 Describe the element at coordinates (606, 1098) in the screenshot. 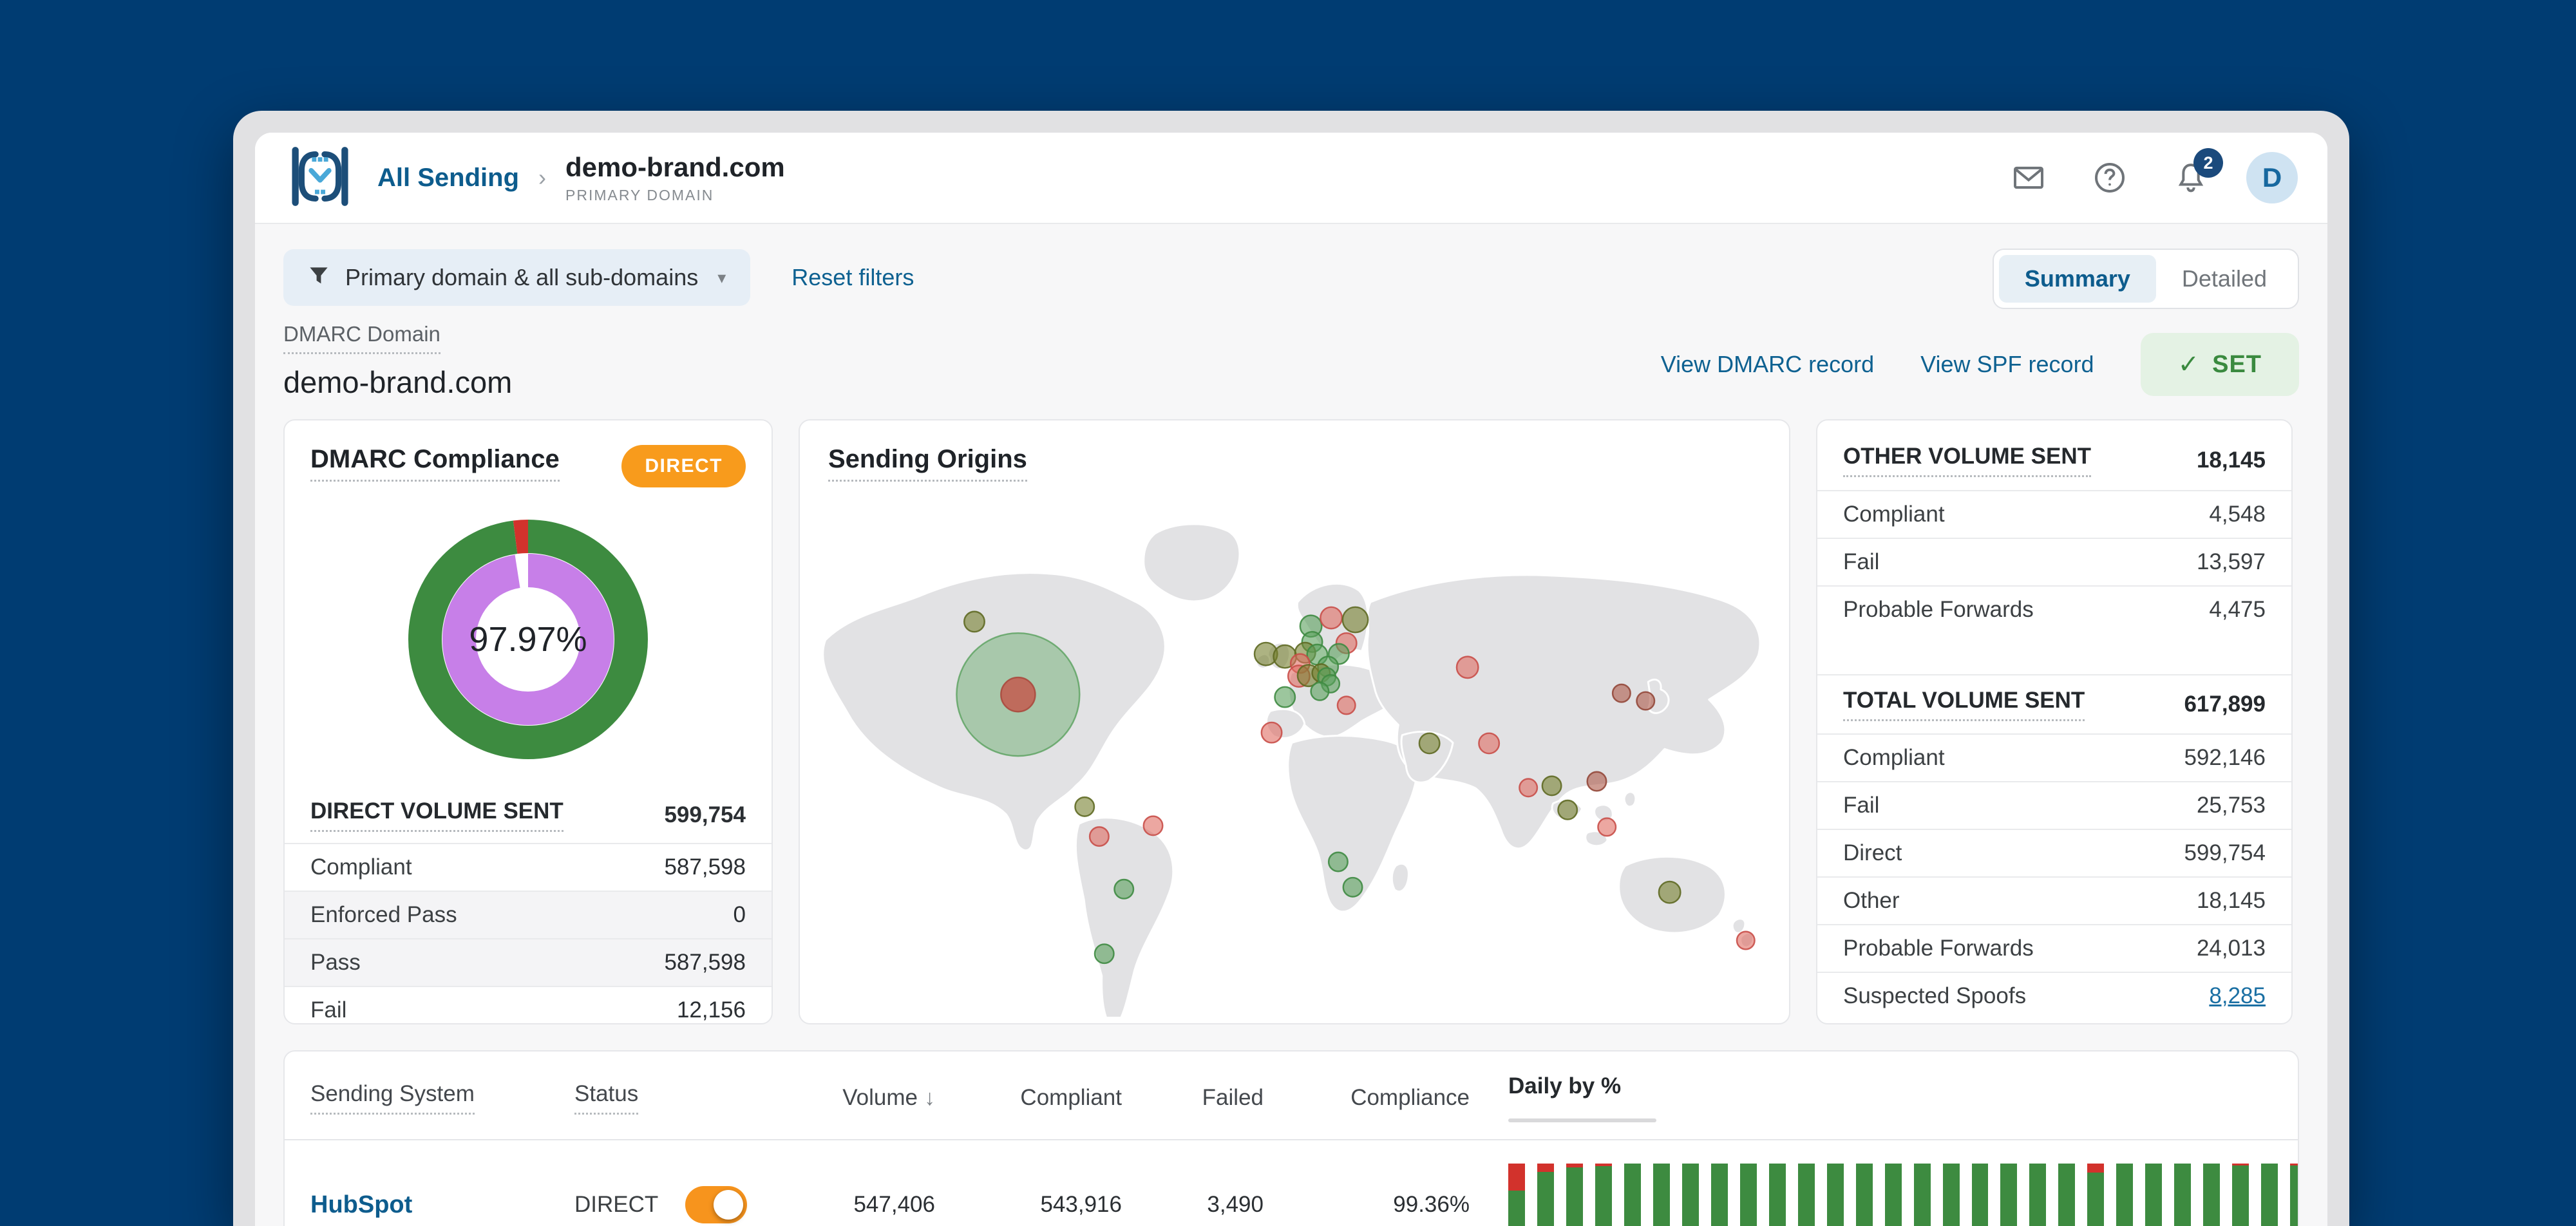

I see `col-status: Status` at that location.